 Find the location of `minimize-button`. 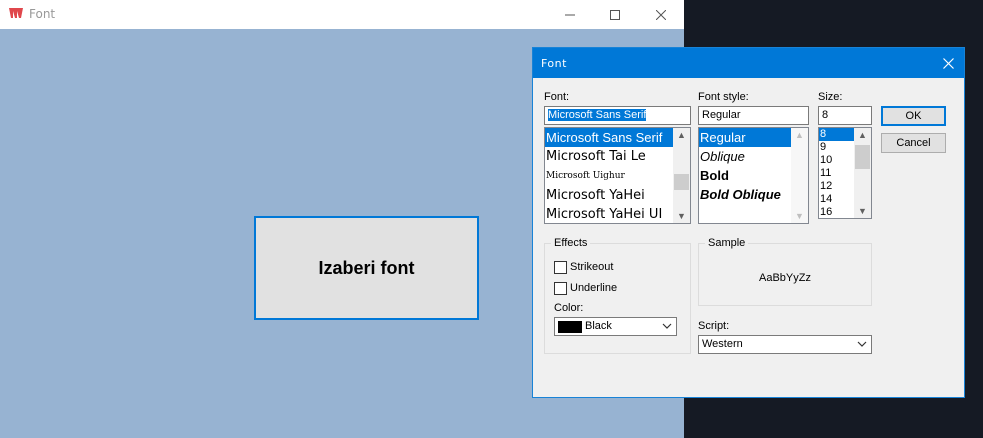

minimize-button is located at coordinates (570, 14).